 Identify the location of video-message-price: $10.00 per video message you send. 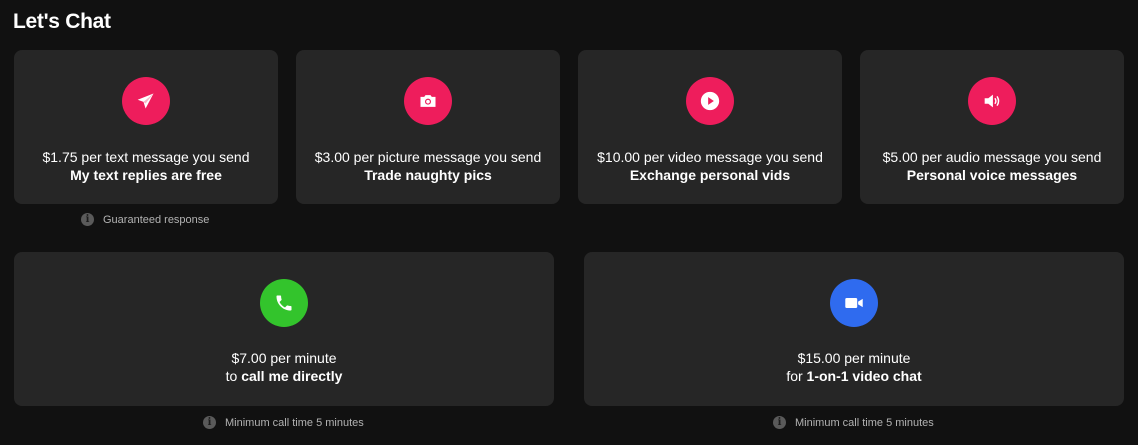
(710, 157).